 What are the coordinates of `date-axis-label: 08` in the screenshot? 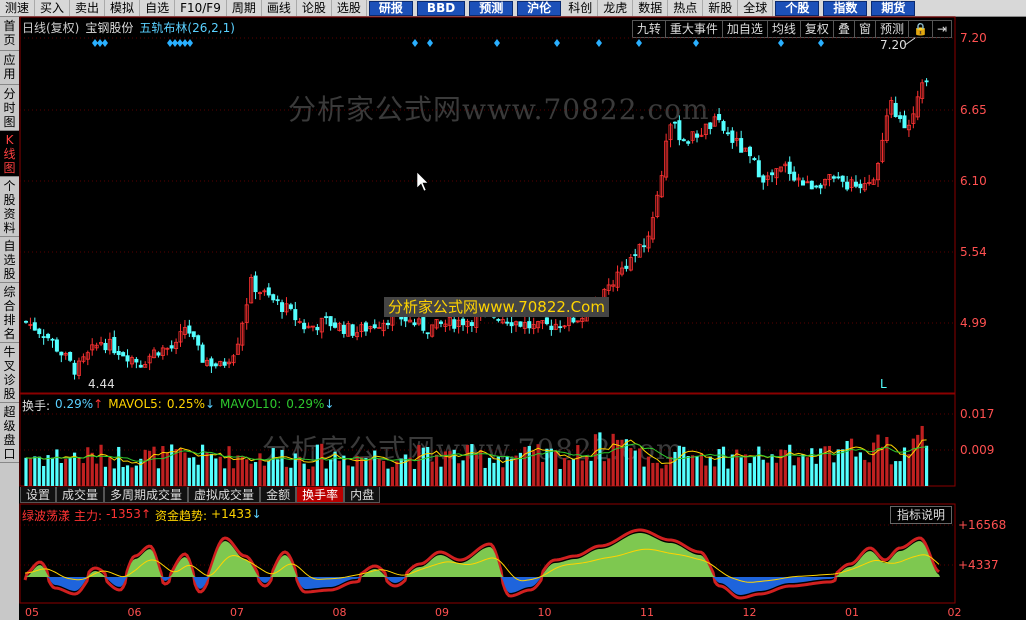 It's located at (340, 612).